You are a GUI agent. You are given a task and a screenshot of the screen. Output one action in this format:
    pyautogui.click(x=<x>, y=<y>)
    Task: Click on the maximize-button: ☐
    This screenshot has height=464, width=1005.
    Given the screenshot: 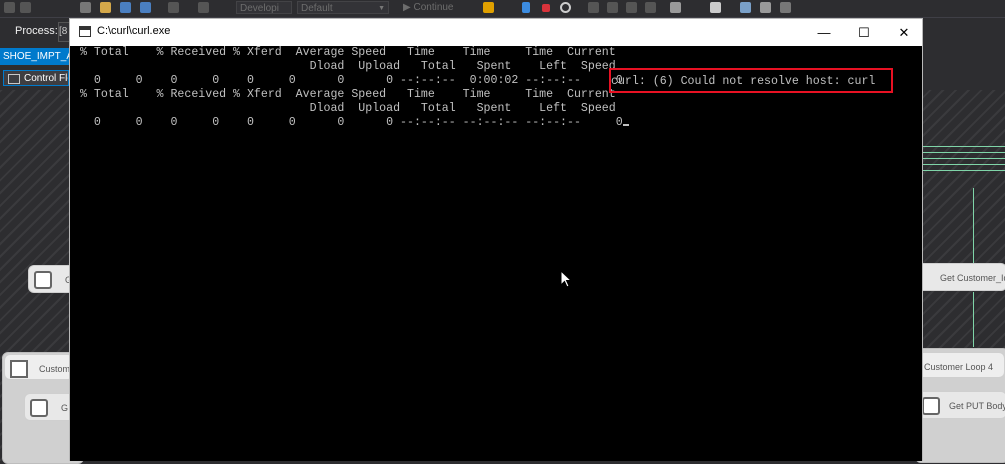 What is the action you would take?
    pyautogui.click(x=864, y=32)
    